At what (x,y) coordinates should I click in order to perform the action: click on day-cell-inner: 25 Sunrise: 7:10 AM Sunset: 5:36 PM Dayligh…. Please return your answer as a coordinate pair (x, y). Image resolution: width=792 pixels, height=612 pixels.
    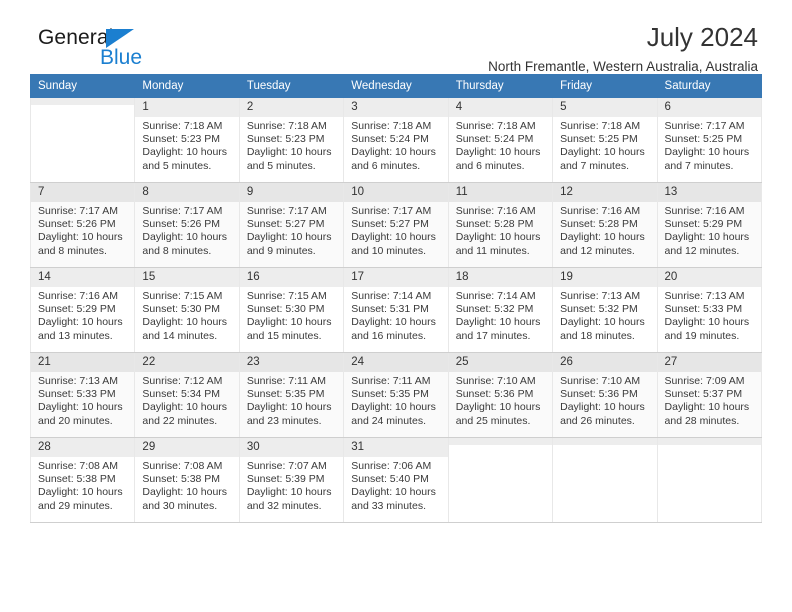
    Looking at the image, I should click on (500, 395).